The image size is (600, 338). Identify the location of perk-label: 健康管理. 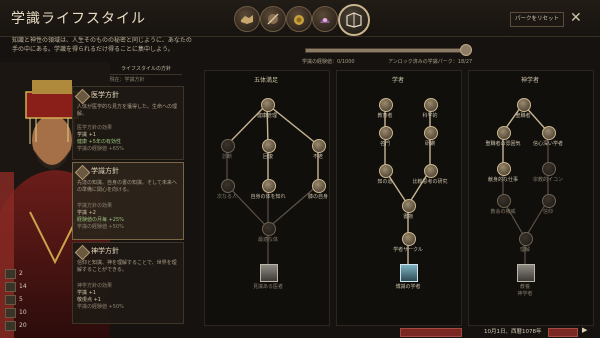
(266, 116).